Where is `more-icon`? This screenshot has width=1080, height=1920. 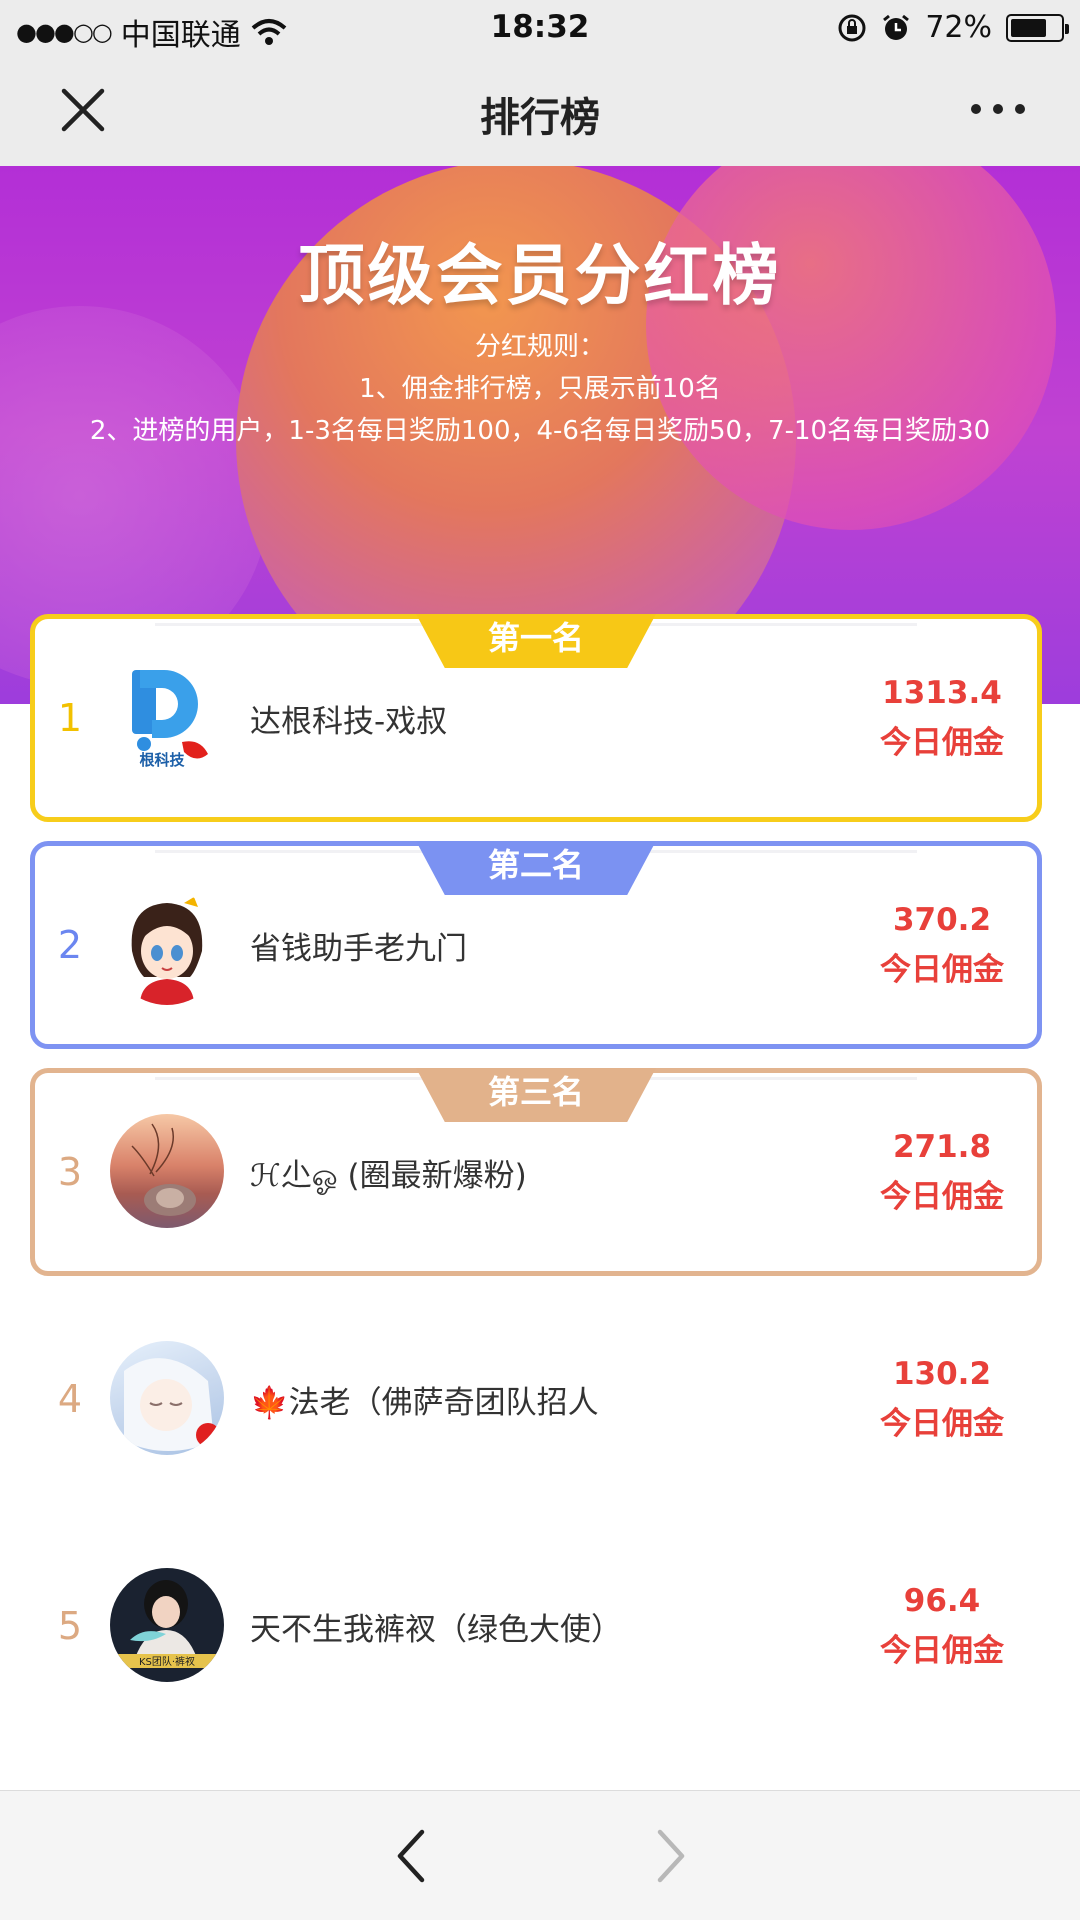 more-icon is located at coordinates (998, 109).